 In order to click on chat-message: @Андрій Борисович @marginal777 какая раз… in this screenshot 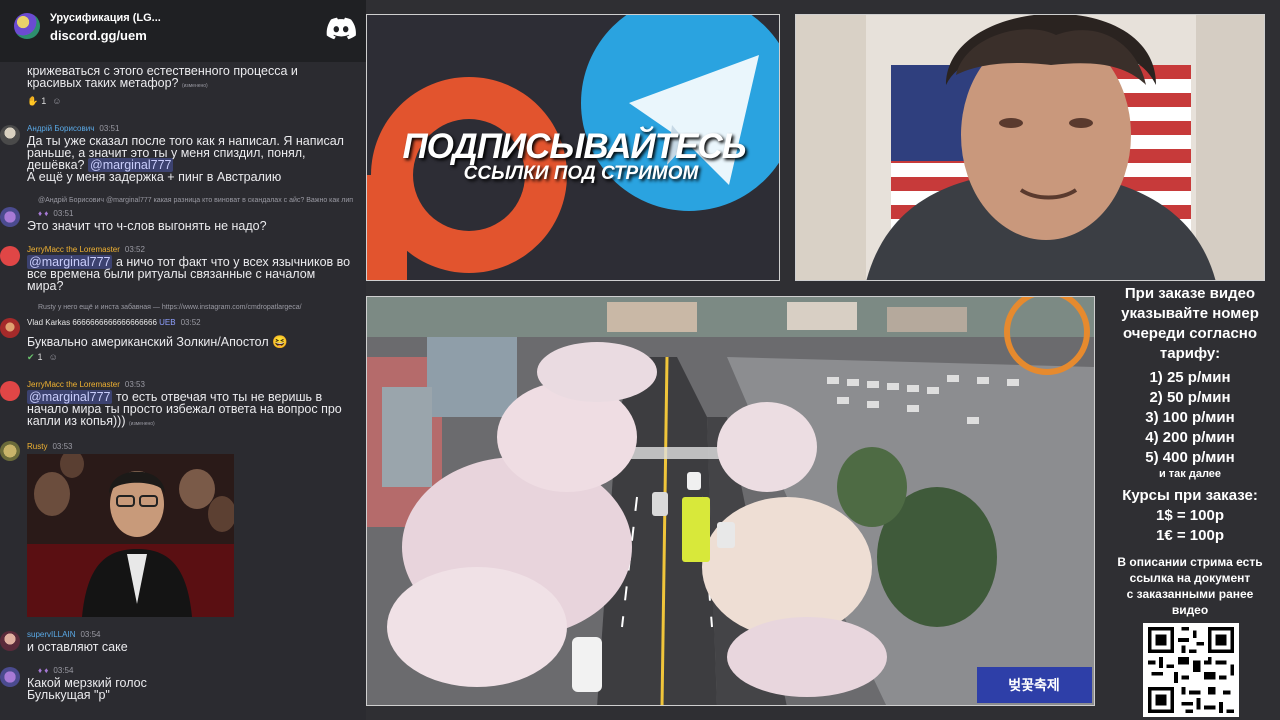, I will do `click(183, 215)`.